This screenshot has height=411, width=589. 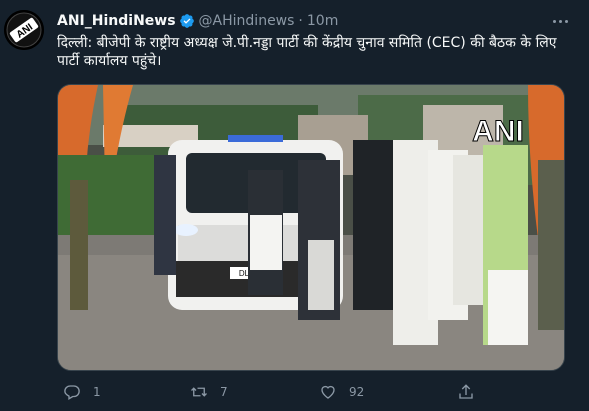 What do you see at coordinates (357, 392) in the screenshot?
I see `like-count: 92` at bounding box center [357, 392].